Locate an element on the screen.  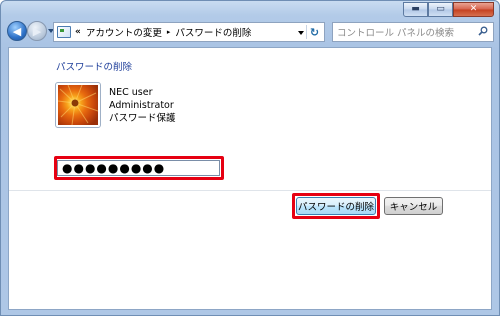
search-placeholder: コントロール パネルの検索 is located at coordinates (396, 33).